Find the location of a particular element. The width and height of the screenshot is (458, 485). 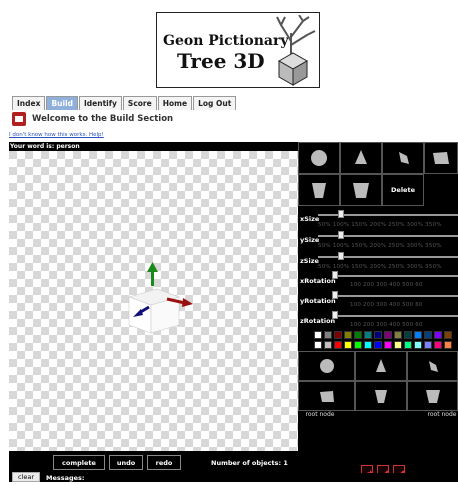

app-logo: Geon Pictionary Tree 3D is located at coordinates (238, 50).